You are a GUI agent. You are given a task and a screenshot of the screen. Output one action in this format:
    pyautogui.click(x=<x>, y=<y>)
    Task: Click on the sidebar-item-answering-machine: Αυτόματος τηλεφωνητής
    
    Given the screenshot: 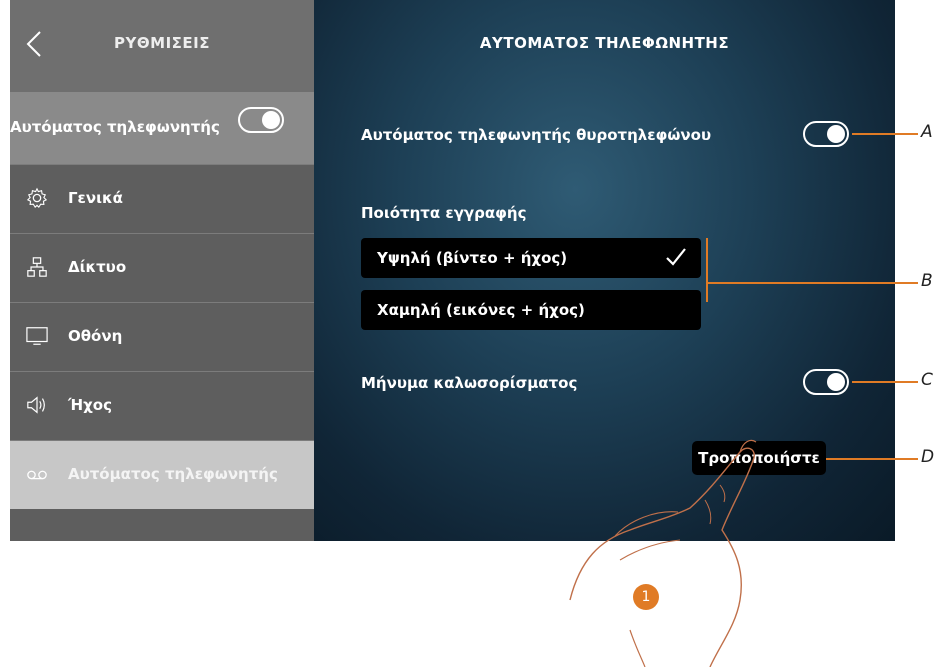 What is the action you would take?
    pyautogui.click(x=162, y=474)
    